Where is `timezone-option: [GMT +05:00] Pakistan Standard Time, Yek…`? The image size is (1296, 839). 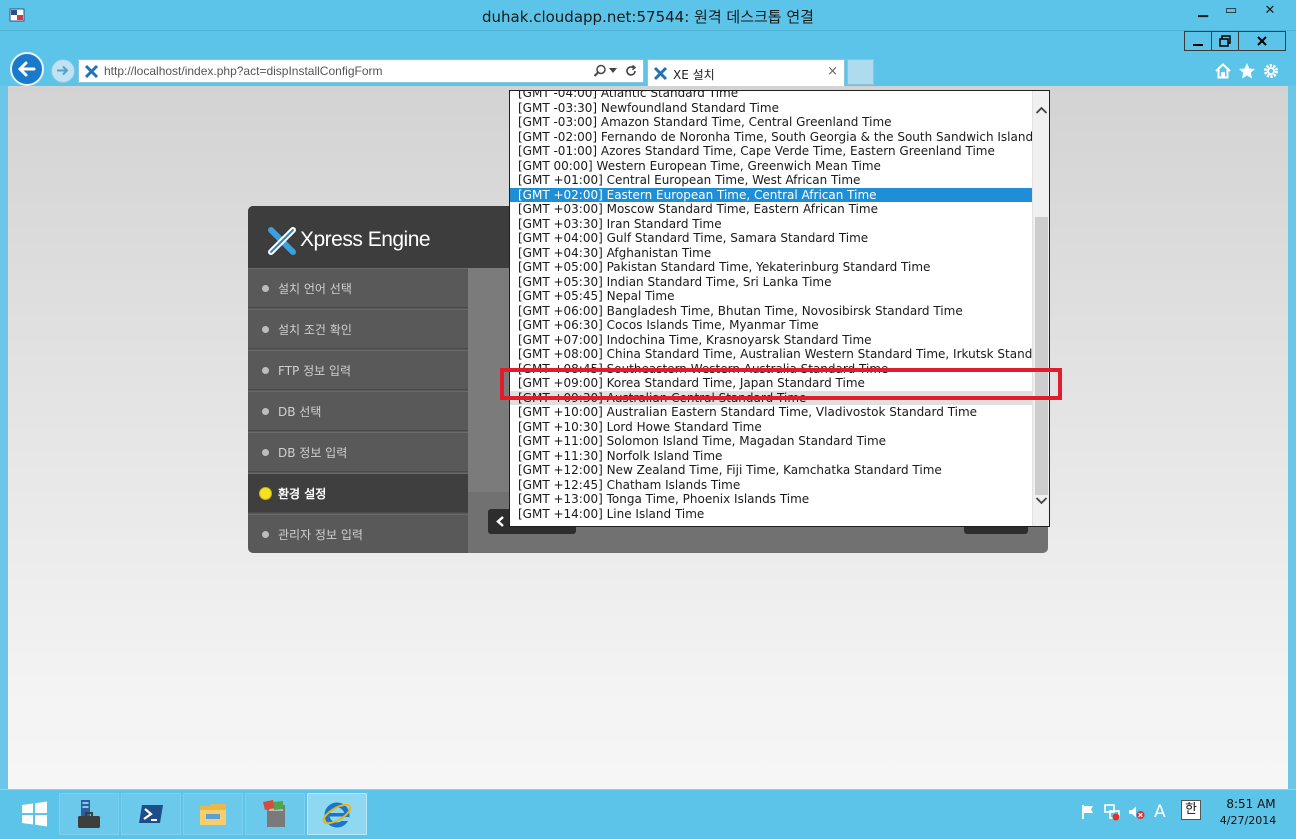 timezone-option: [GMT +05:00] Pakistan Standard Time, Yek… is located at coordinates (771, 267).